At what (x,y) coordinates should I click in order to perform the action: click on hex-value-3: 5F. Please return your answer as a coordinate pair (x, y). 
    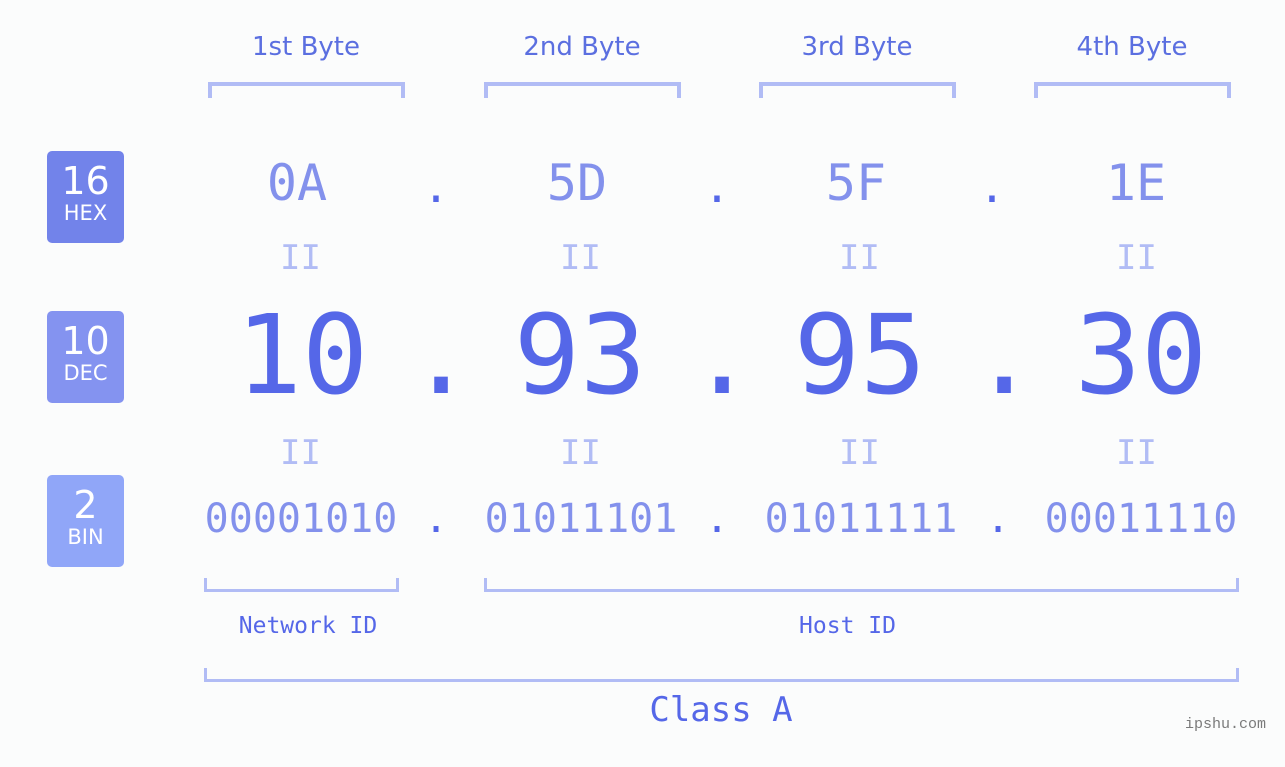
    Looking at the image, I should click on (856, 183).